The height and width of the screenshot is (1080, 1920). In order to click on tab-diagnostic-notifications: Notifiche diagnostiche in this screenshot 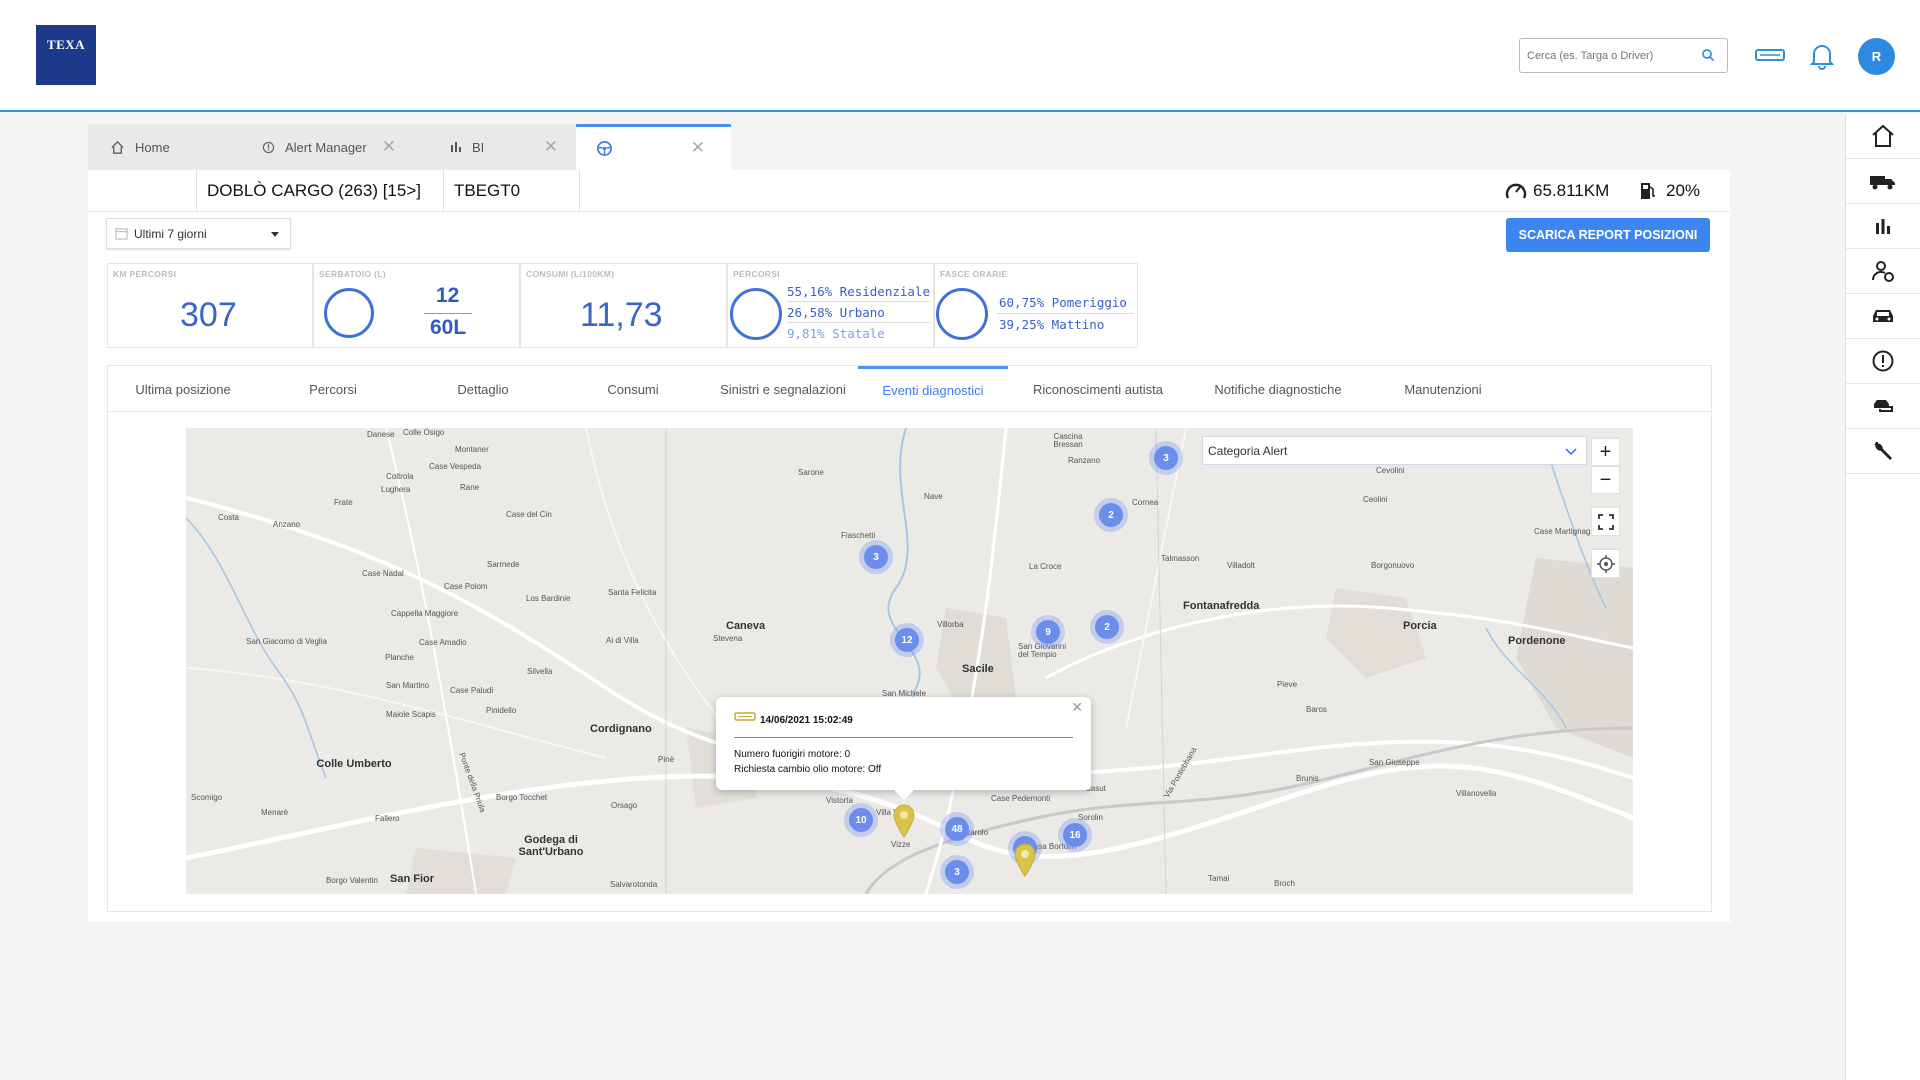, I will do `click(1278, 389)`.